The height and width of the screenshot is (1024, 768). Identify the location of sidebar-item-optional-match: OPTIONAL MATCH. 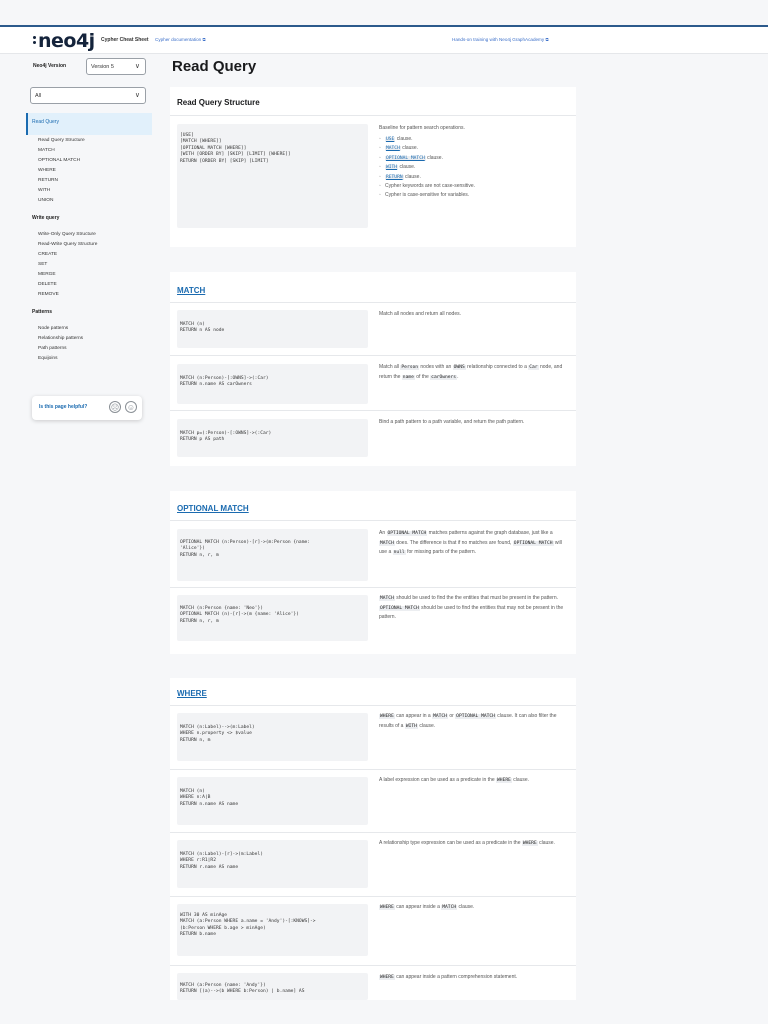
(59, 160).